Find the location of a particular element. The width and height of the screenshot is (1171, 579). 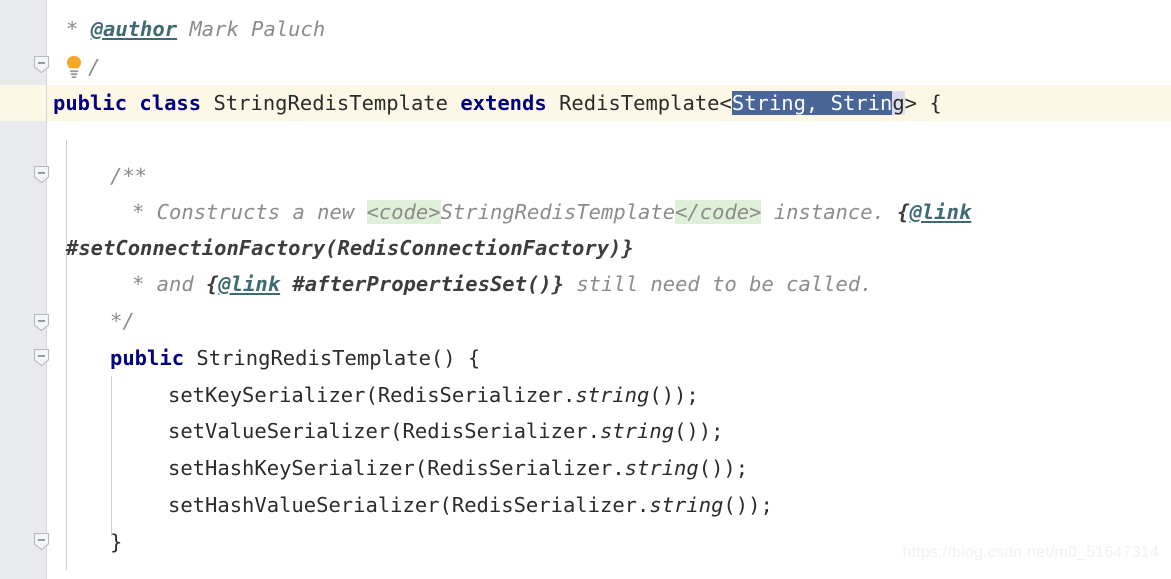

generic-close-and-brace: > { is located at coordinates (923, 103).